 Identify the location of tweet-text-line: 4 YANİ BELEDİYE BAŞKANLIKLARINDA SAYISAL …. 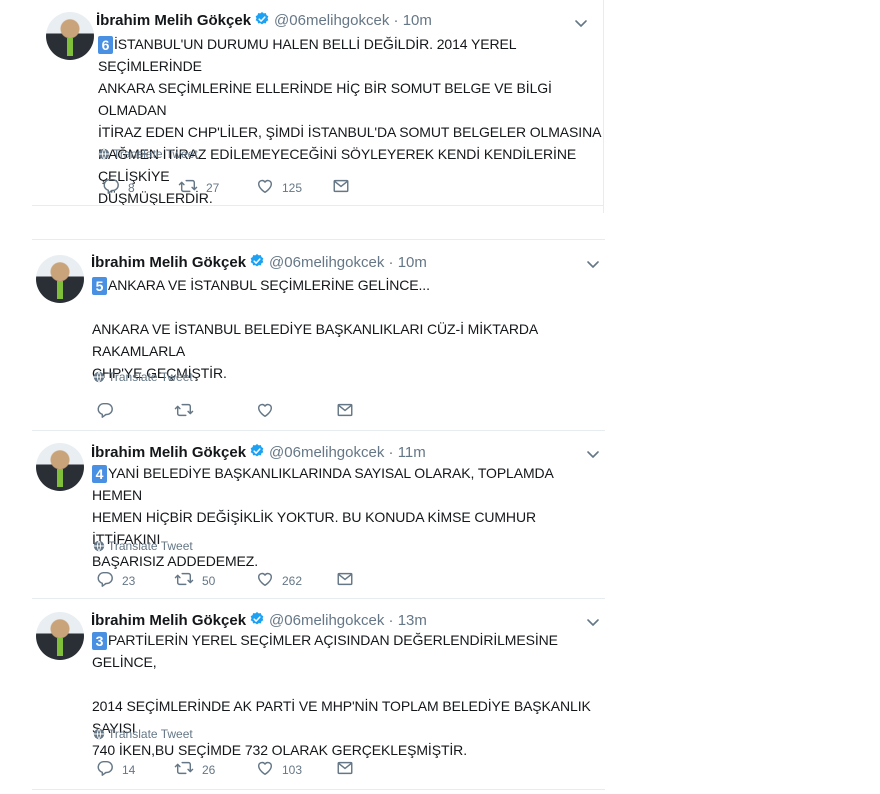
(348, 484).